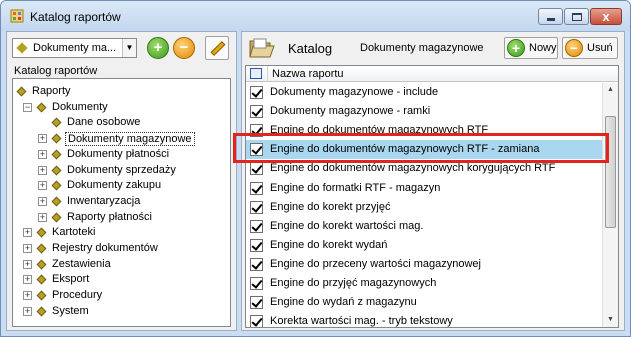 The image size is (631, 337). I want to click on new-report-button: + Nowy, so click(531, 48).